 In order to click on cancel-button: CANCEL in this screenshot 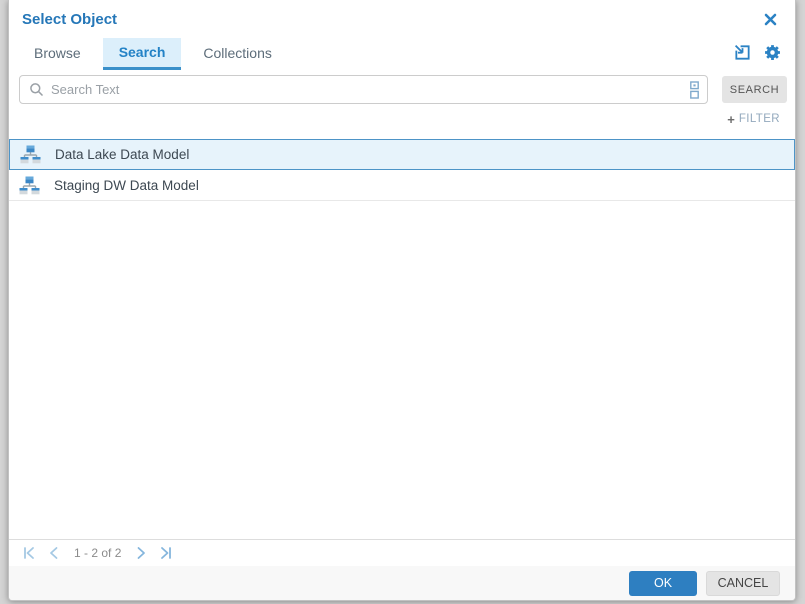, I will do `click(743, 583)`.